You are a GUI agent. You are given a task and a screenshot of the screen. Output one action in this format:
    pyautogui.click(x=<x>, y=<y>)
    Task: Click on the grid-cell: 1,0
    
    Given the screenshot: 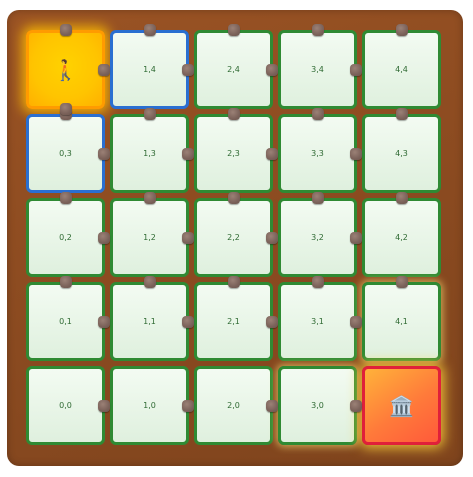 What is the action you would take?
    pyautogui.click(x=149, y=405)
    